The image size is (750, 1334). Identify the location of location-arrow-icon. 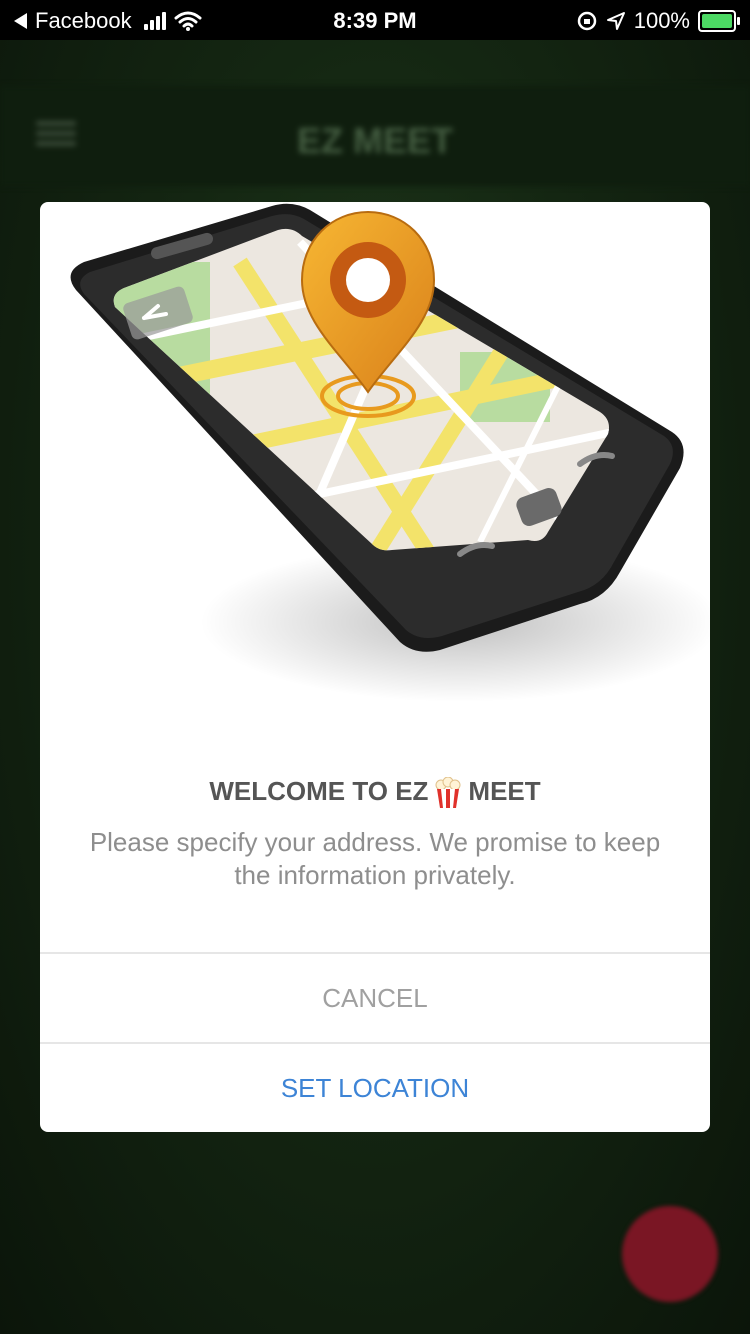
(615, 21).